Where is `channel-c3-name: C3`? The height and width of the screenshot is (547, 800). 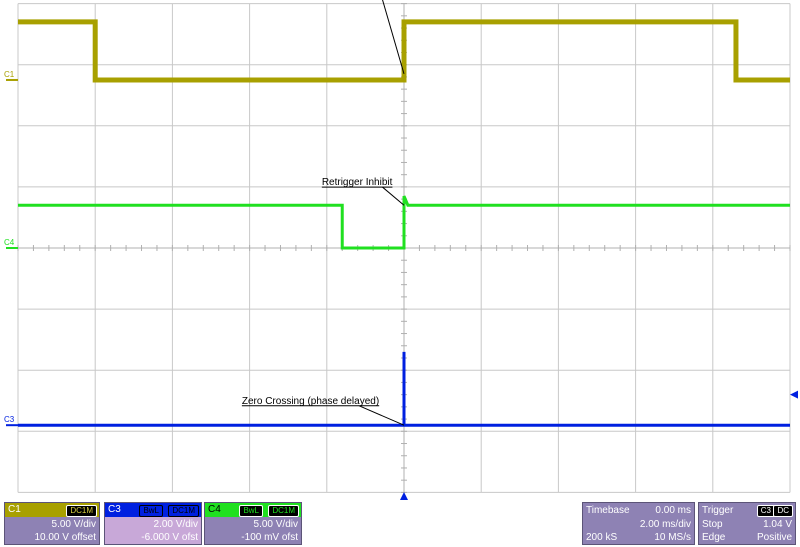
channel-c3-name: C3 is located at coordinates (114, 509).